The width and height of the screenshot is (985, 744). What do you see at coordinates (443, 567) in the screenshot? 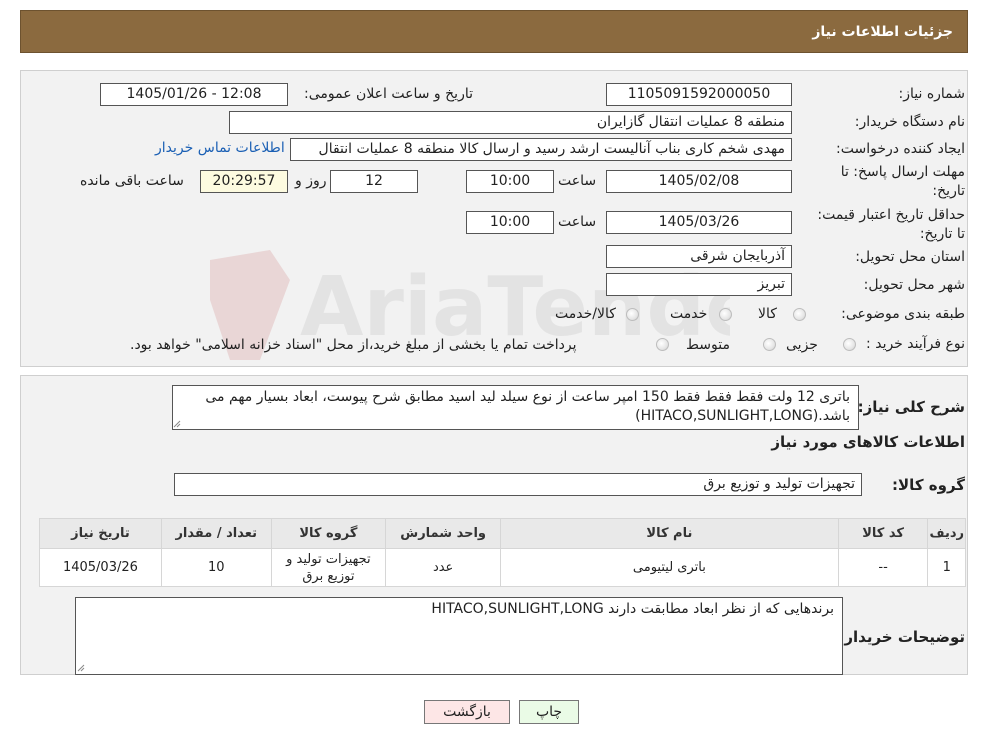
I see `cell-unit: عدد` at bounding box center [443, 567].